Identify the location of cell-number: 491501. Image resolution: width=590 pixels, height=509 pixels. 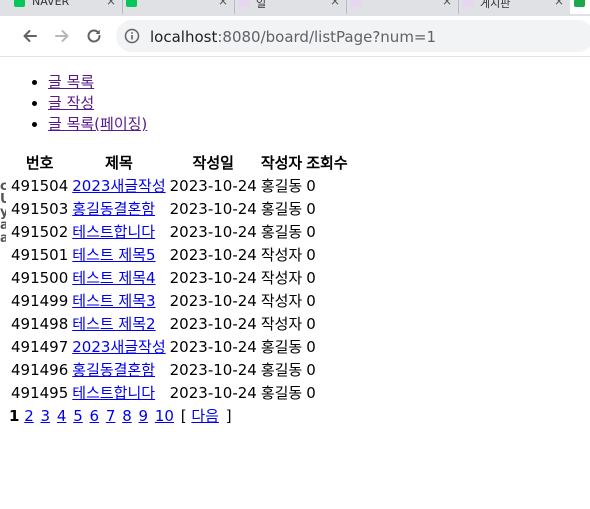
(40, 254).